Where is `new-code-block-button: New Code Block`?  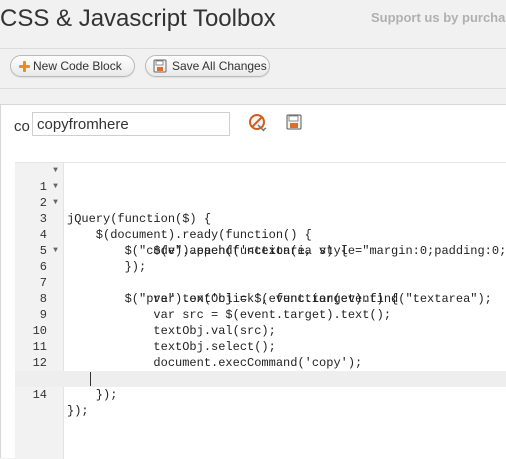
new-code-block-button: New Code Block is located at coordinates (72, 66).